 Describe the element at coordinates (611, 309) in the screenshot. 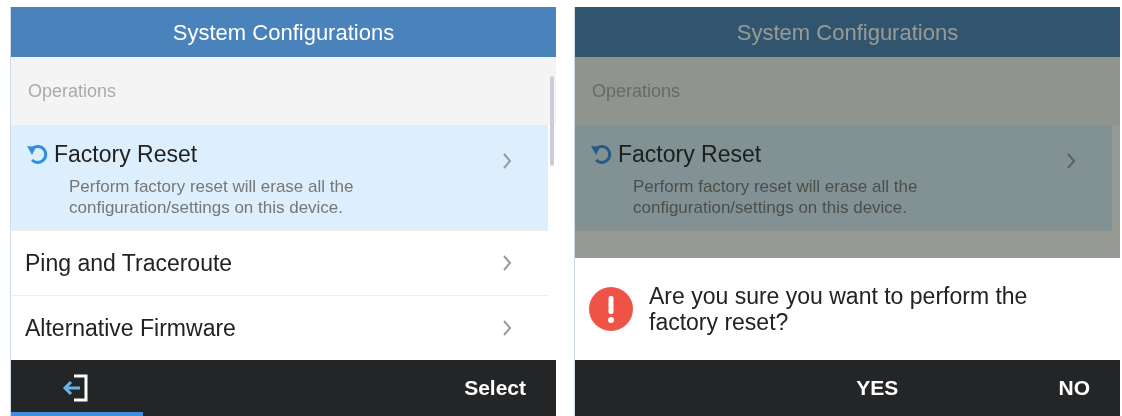

I see `warning-icon` at that location.